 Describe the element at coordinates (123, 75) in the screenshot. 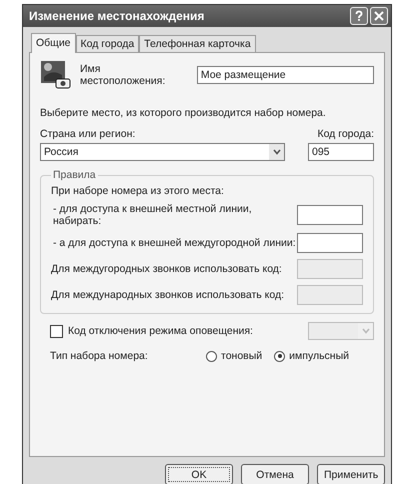

I see `location-name-label: Имя местоположения:` at that location.